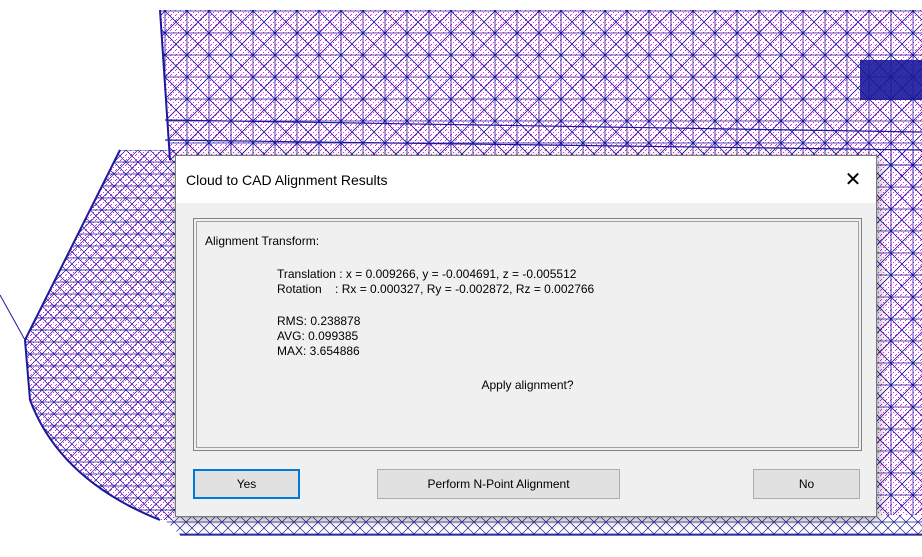 The height and width of the screenshot is (557, 922). I want to click on avg-value: AVG: 0.099385, so click(318, 336).